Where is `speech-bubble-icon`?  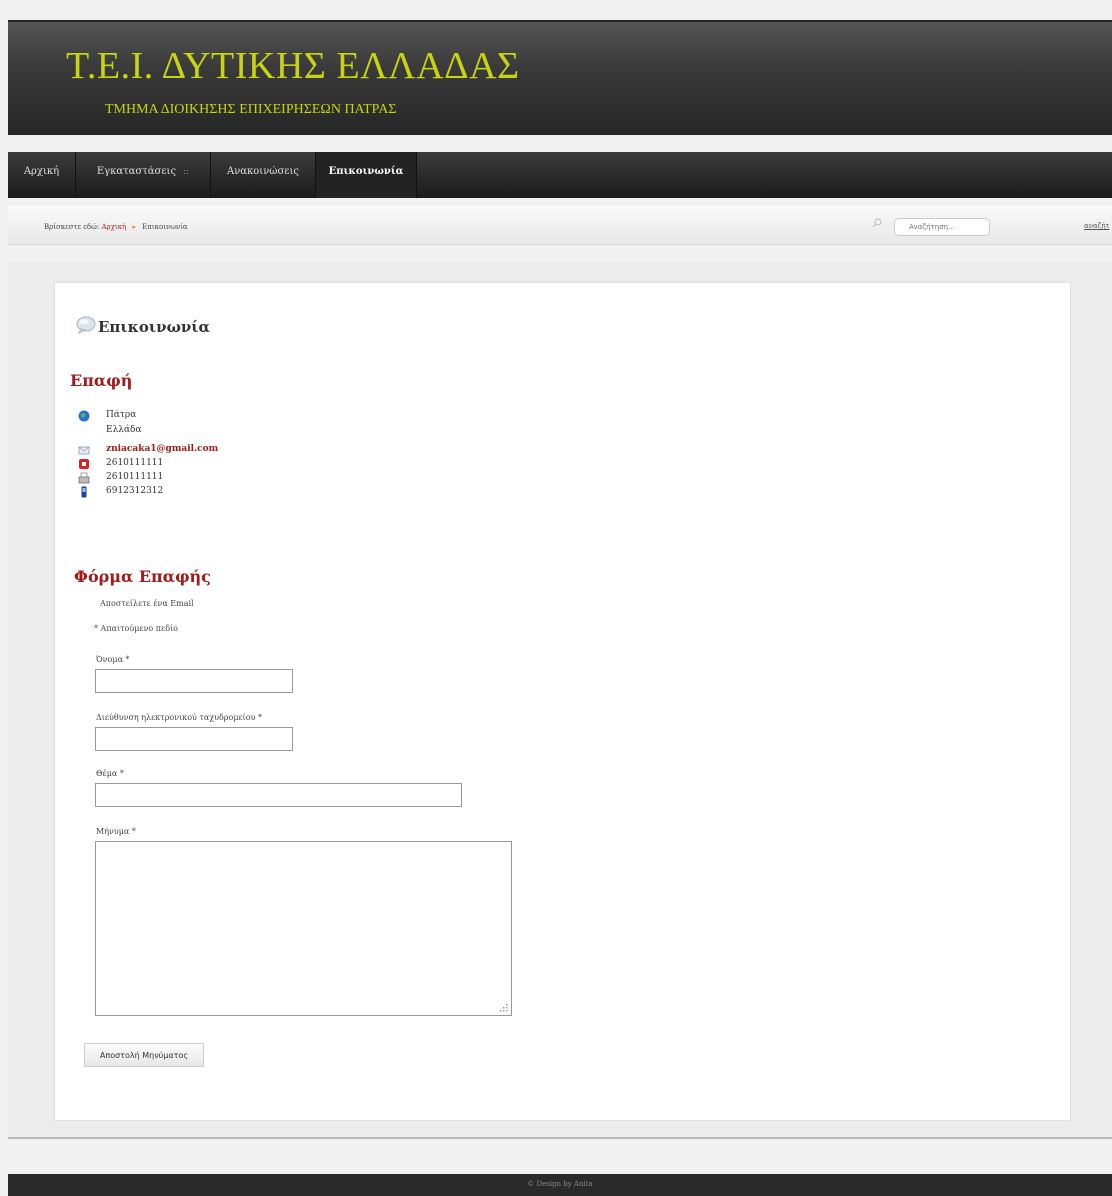 speech-bubble-icon is located at coordinates (86, 325).